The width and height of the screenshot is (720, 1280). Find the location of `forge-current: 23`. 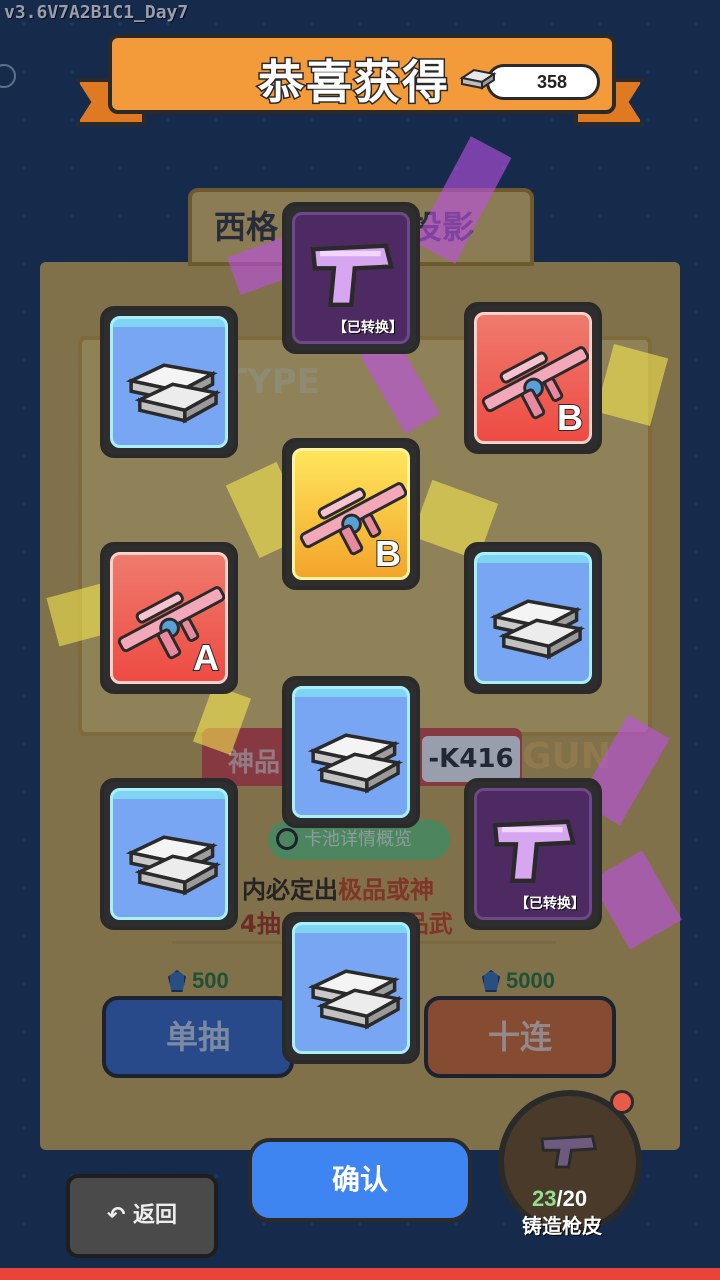

forge-current: 23 is located at coordinates (544, 1198).